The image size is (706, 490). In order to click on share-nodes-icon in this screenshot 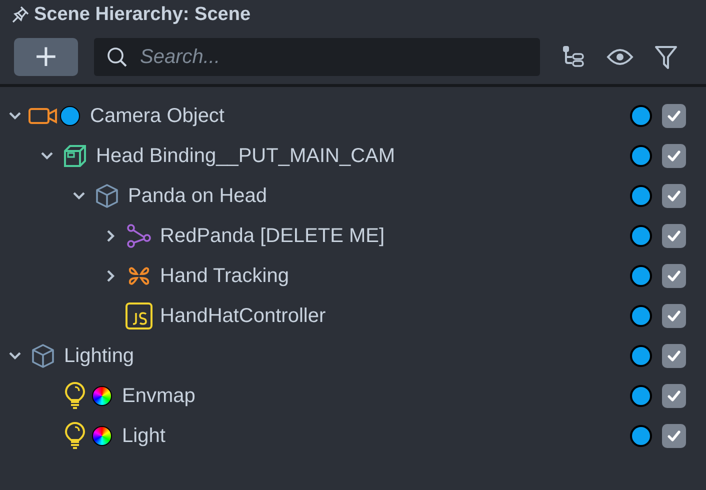, I will do `click(139, 236)`.